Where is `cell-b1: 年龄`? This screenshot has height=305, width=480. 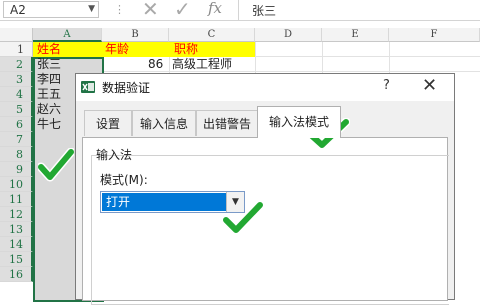 cell-b1: 年龄 is located at coordinates (117, 49).